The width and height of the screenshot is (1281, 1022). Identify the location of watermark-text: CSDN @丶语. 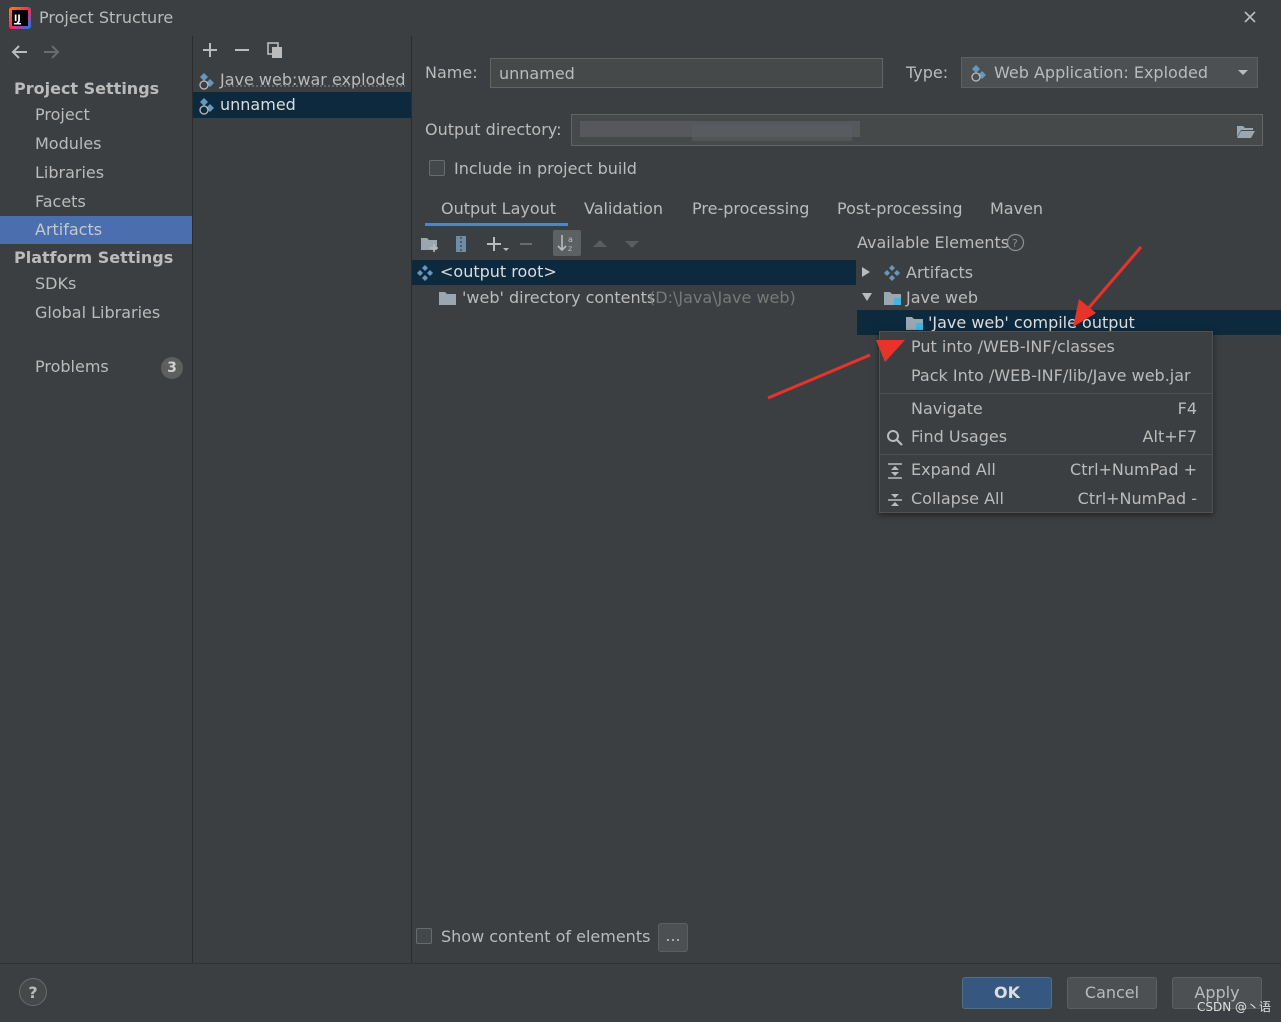
(1234, 1007).